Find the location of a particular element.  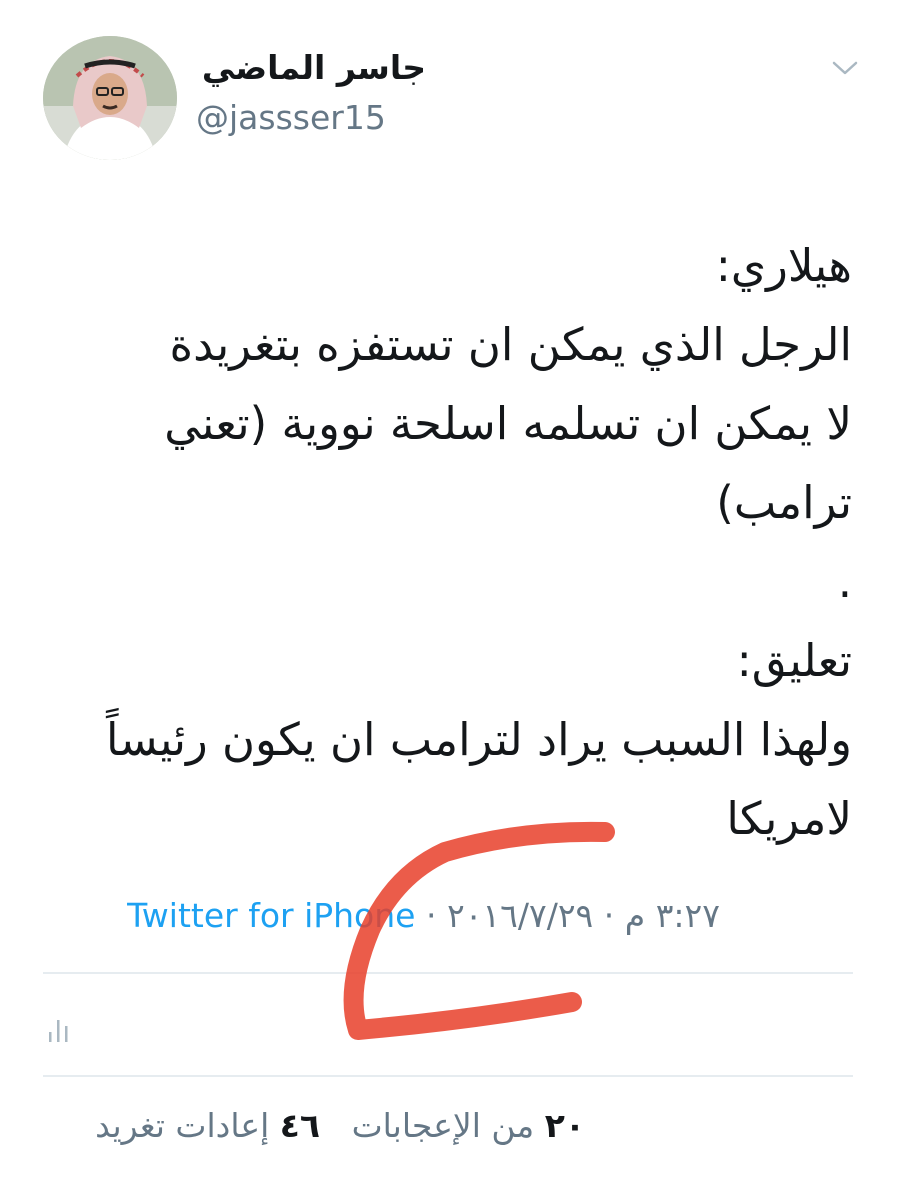

analytics-icon is located at coordinates (60, 1030).